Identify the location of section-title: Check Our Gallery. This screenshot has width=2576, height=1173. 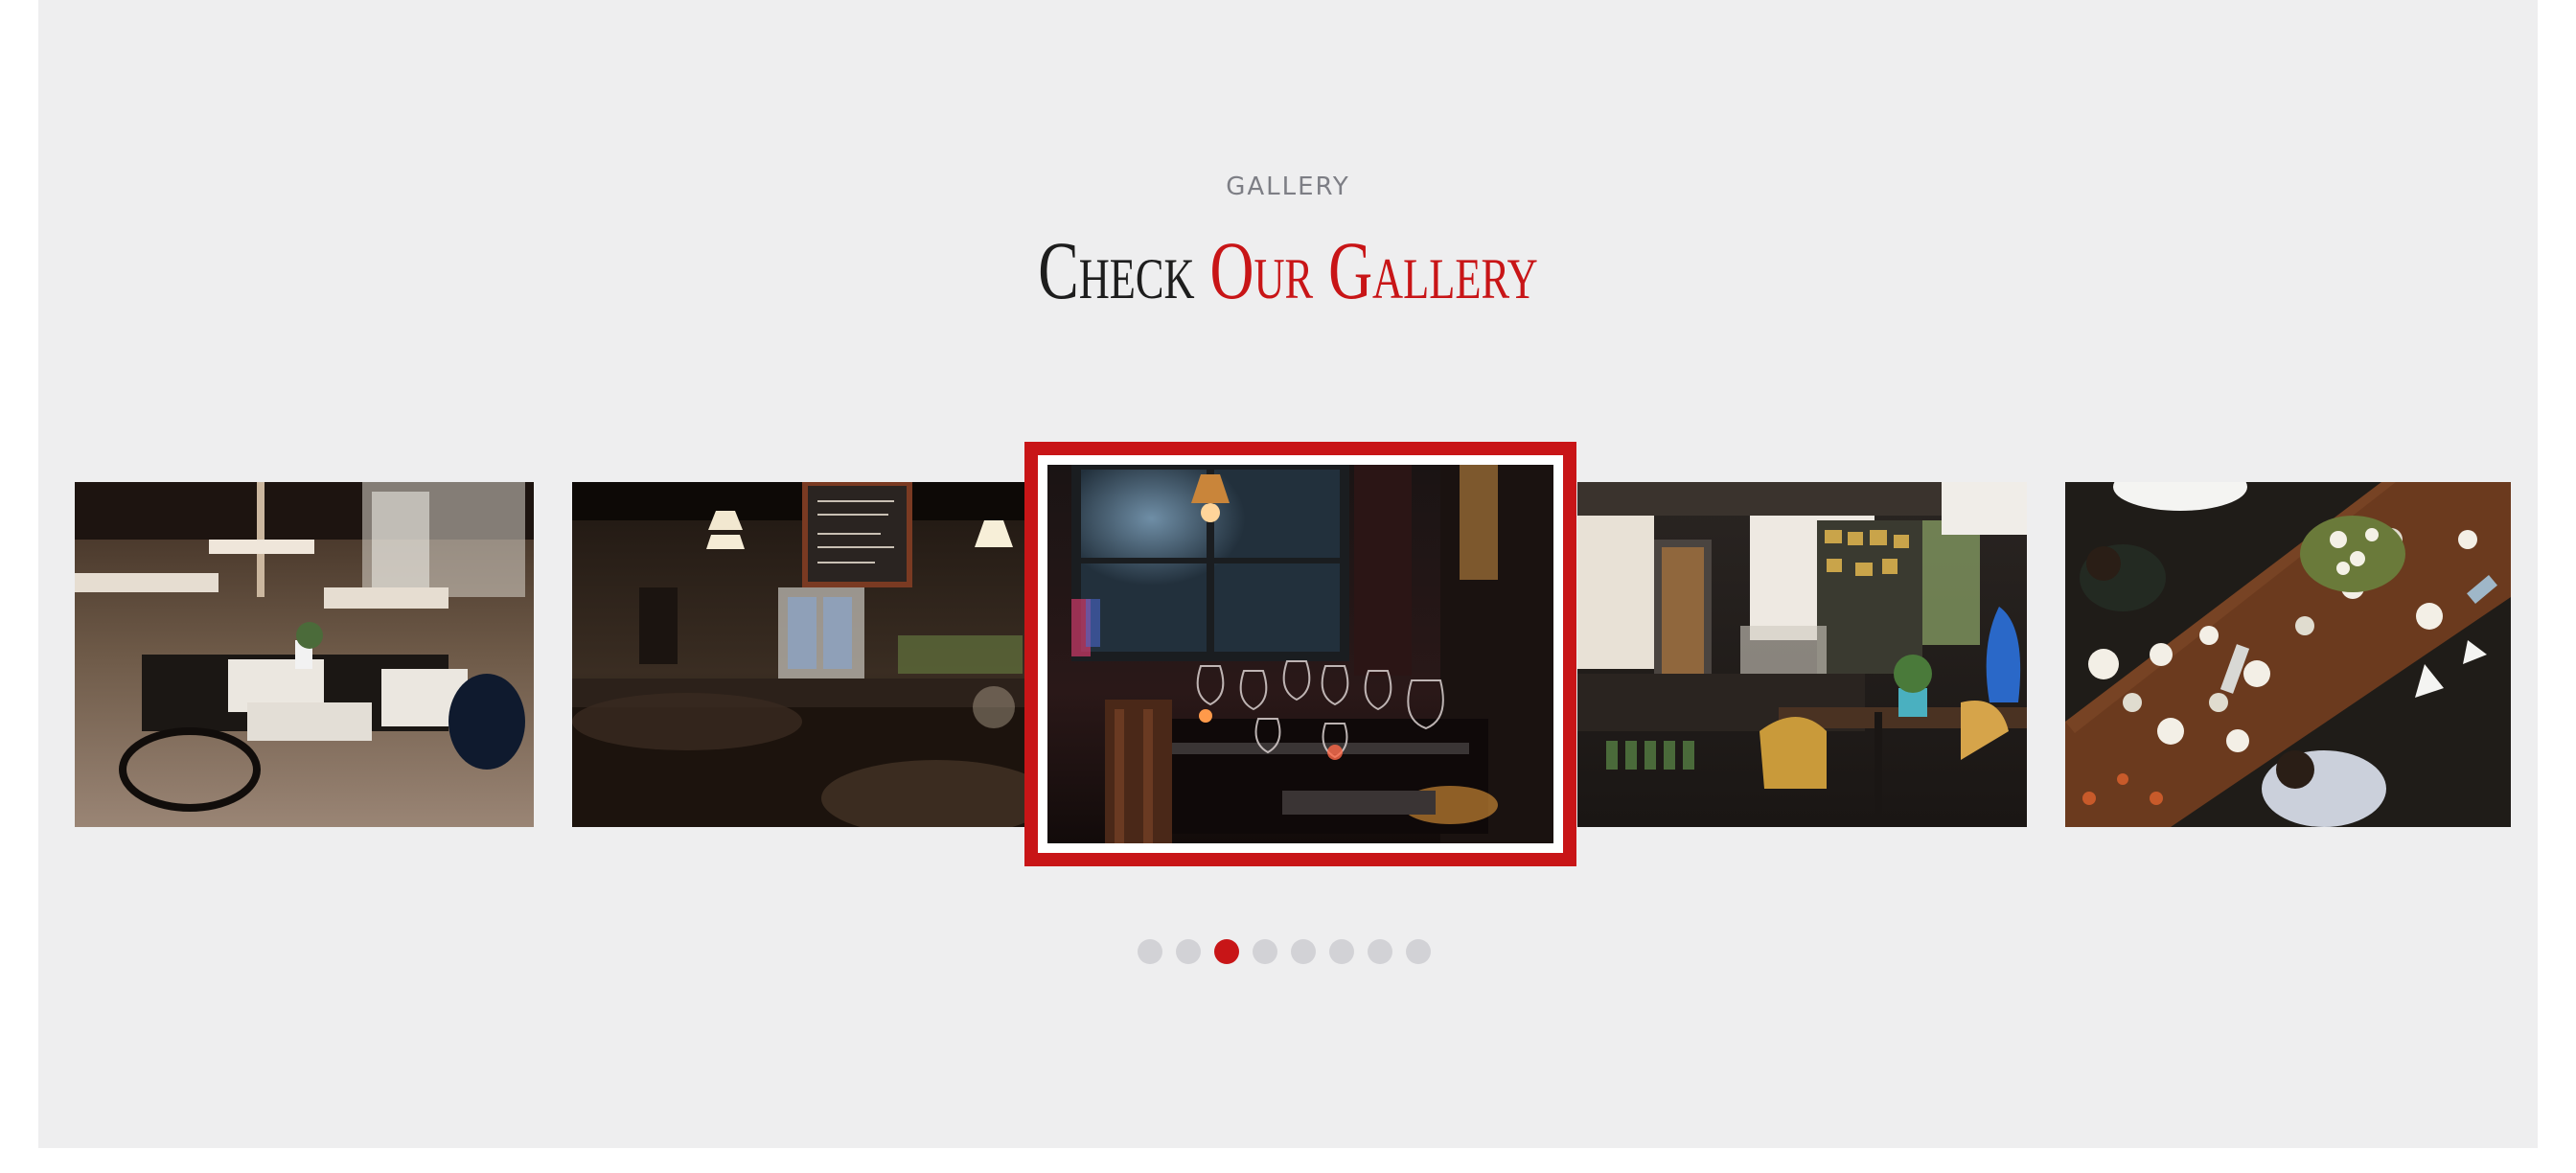
(1288, 270).